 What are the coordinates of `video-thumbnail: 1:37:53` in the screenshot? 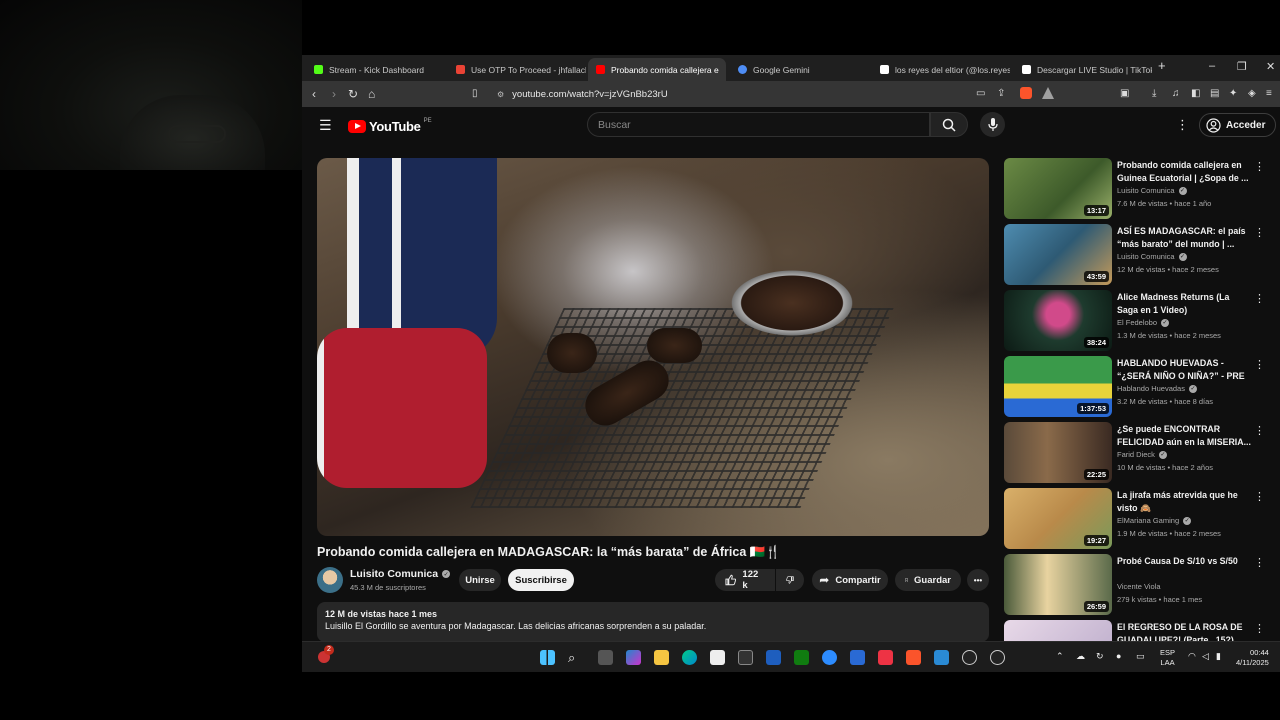 It's located at (1058, 386).